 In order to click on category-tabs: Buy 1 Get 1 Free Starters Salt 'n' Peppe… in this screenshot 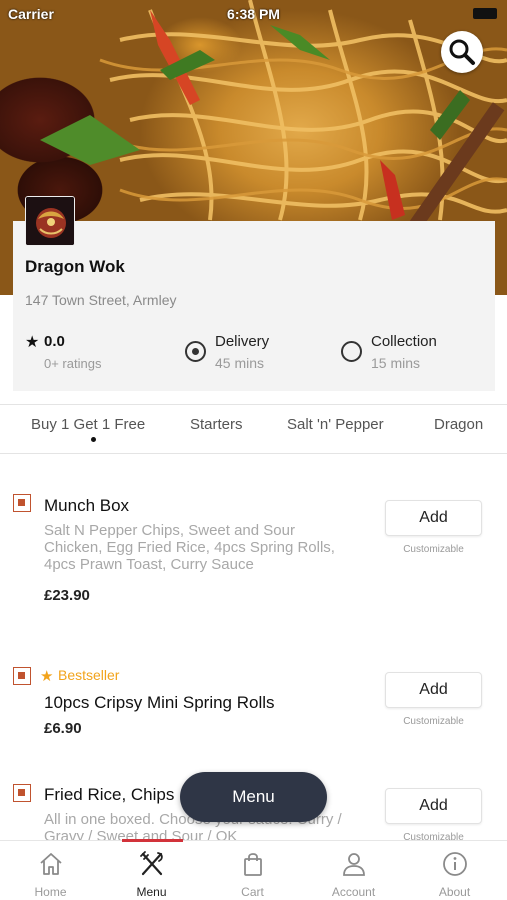, I will do `click(253, 429)`.